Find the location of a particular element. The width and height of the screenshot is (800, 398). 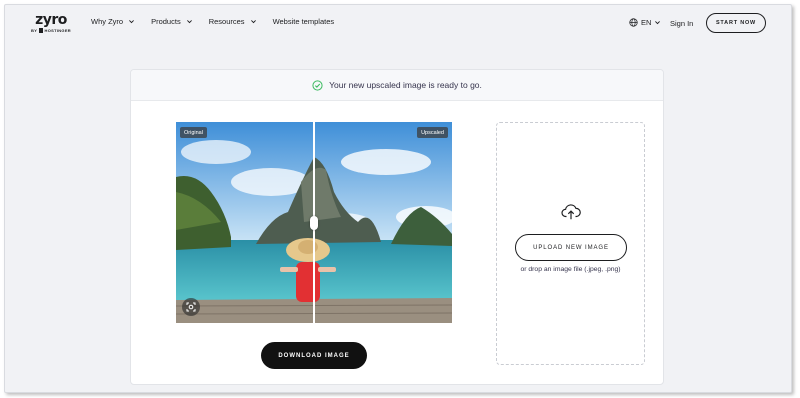

nav-why-zyro: Why Zyro is located at coordinates (113, 21).